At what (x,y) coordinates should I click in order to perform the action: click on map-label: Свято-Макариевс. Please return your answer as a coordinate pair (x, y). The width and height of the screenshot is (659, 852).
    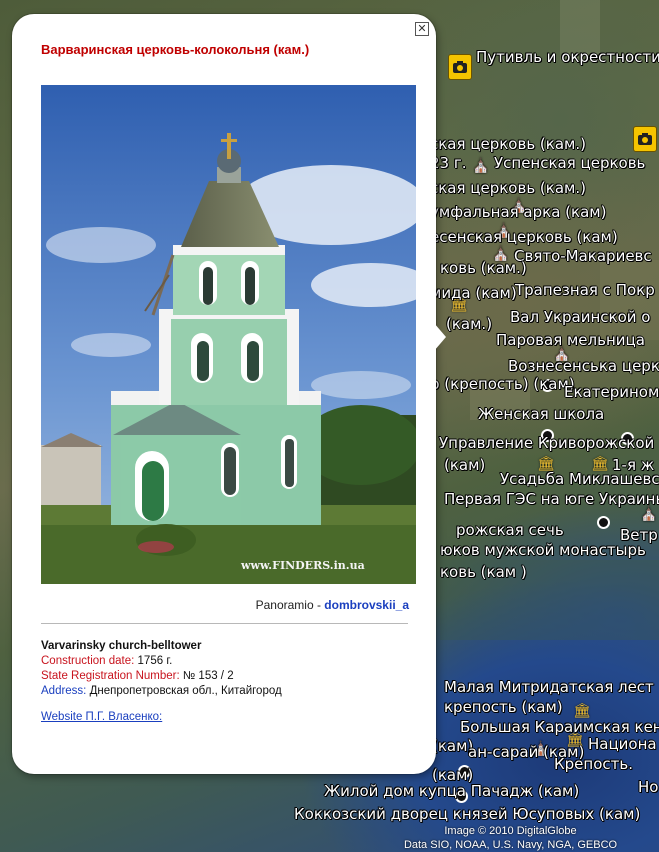
    Looking at the image, I should click on (583, 256).